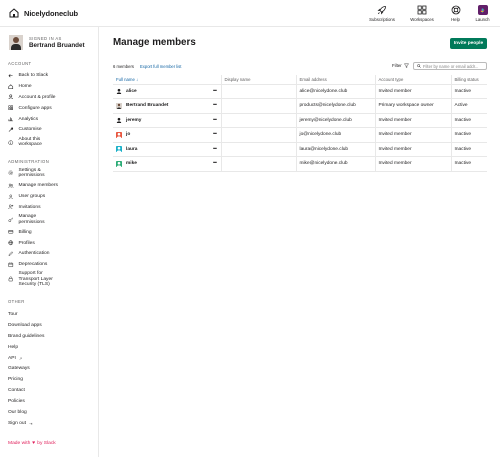 This screenshot has height=457, width=500. What do you see at coordinates (406, 65) in the screenshot?
I see `filter-icon` at bounding box center [406, 65].